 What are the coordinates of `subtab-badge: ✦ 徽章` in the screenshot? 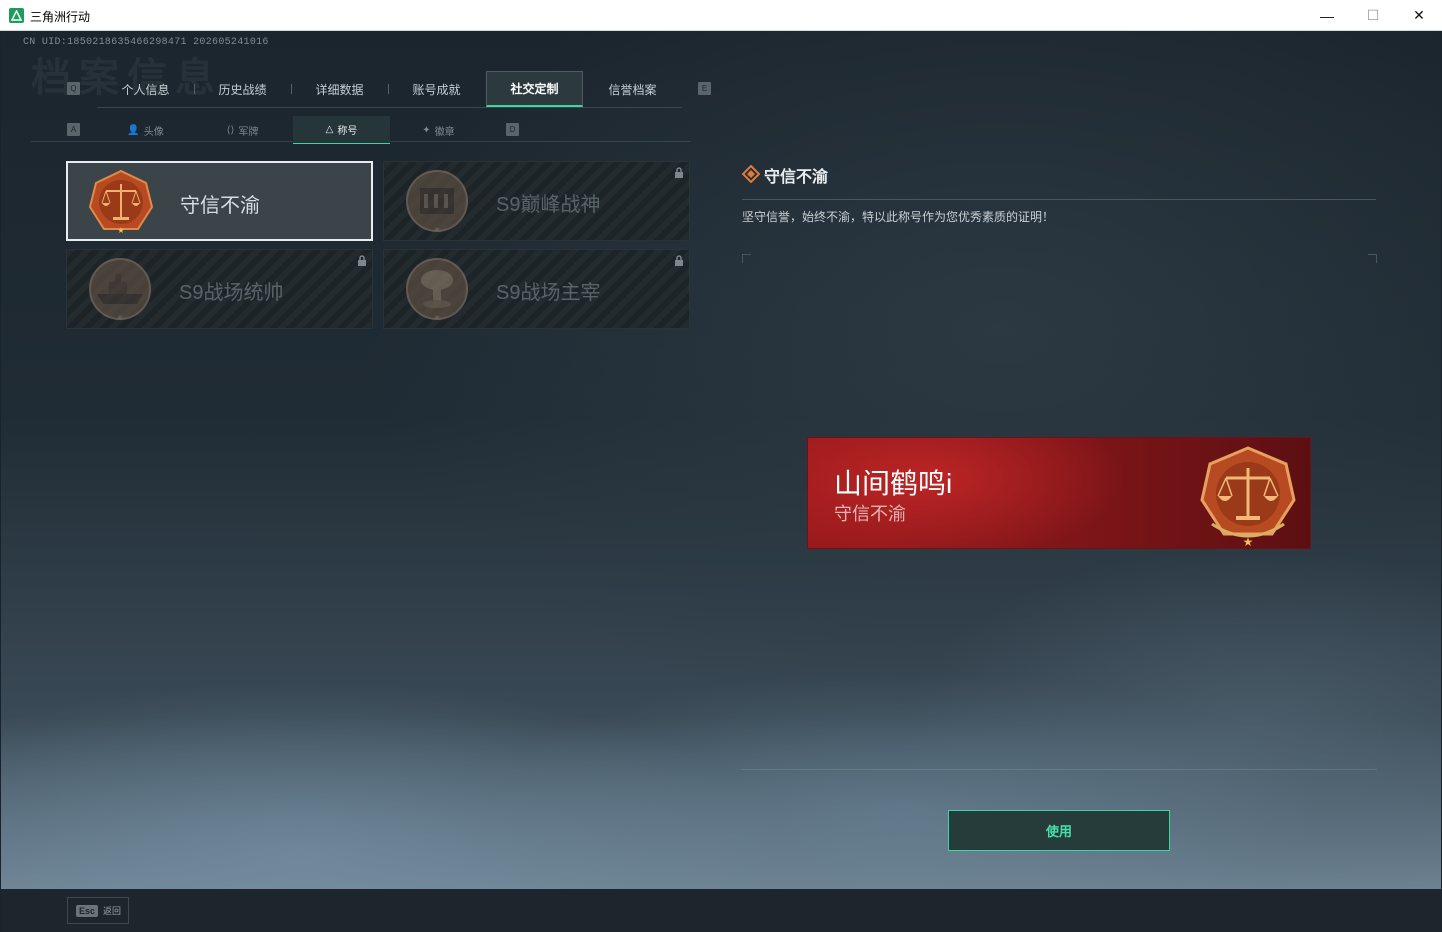 It's located at (438, 130).